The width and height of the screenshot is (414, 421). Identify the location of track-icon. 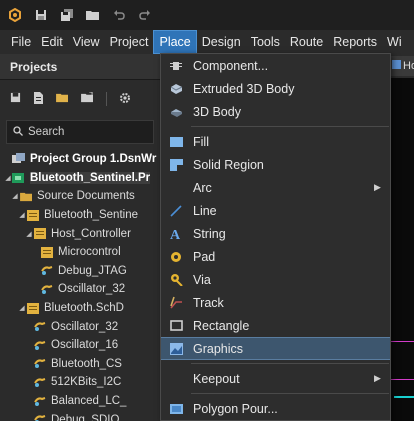
(176, 303).